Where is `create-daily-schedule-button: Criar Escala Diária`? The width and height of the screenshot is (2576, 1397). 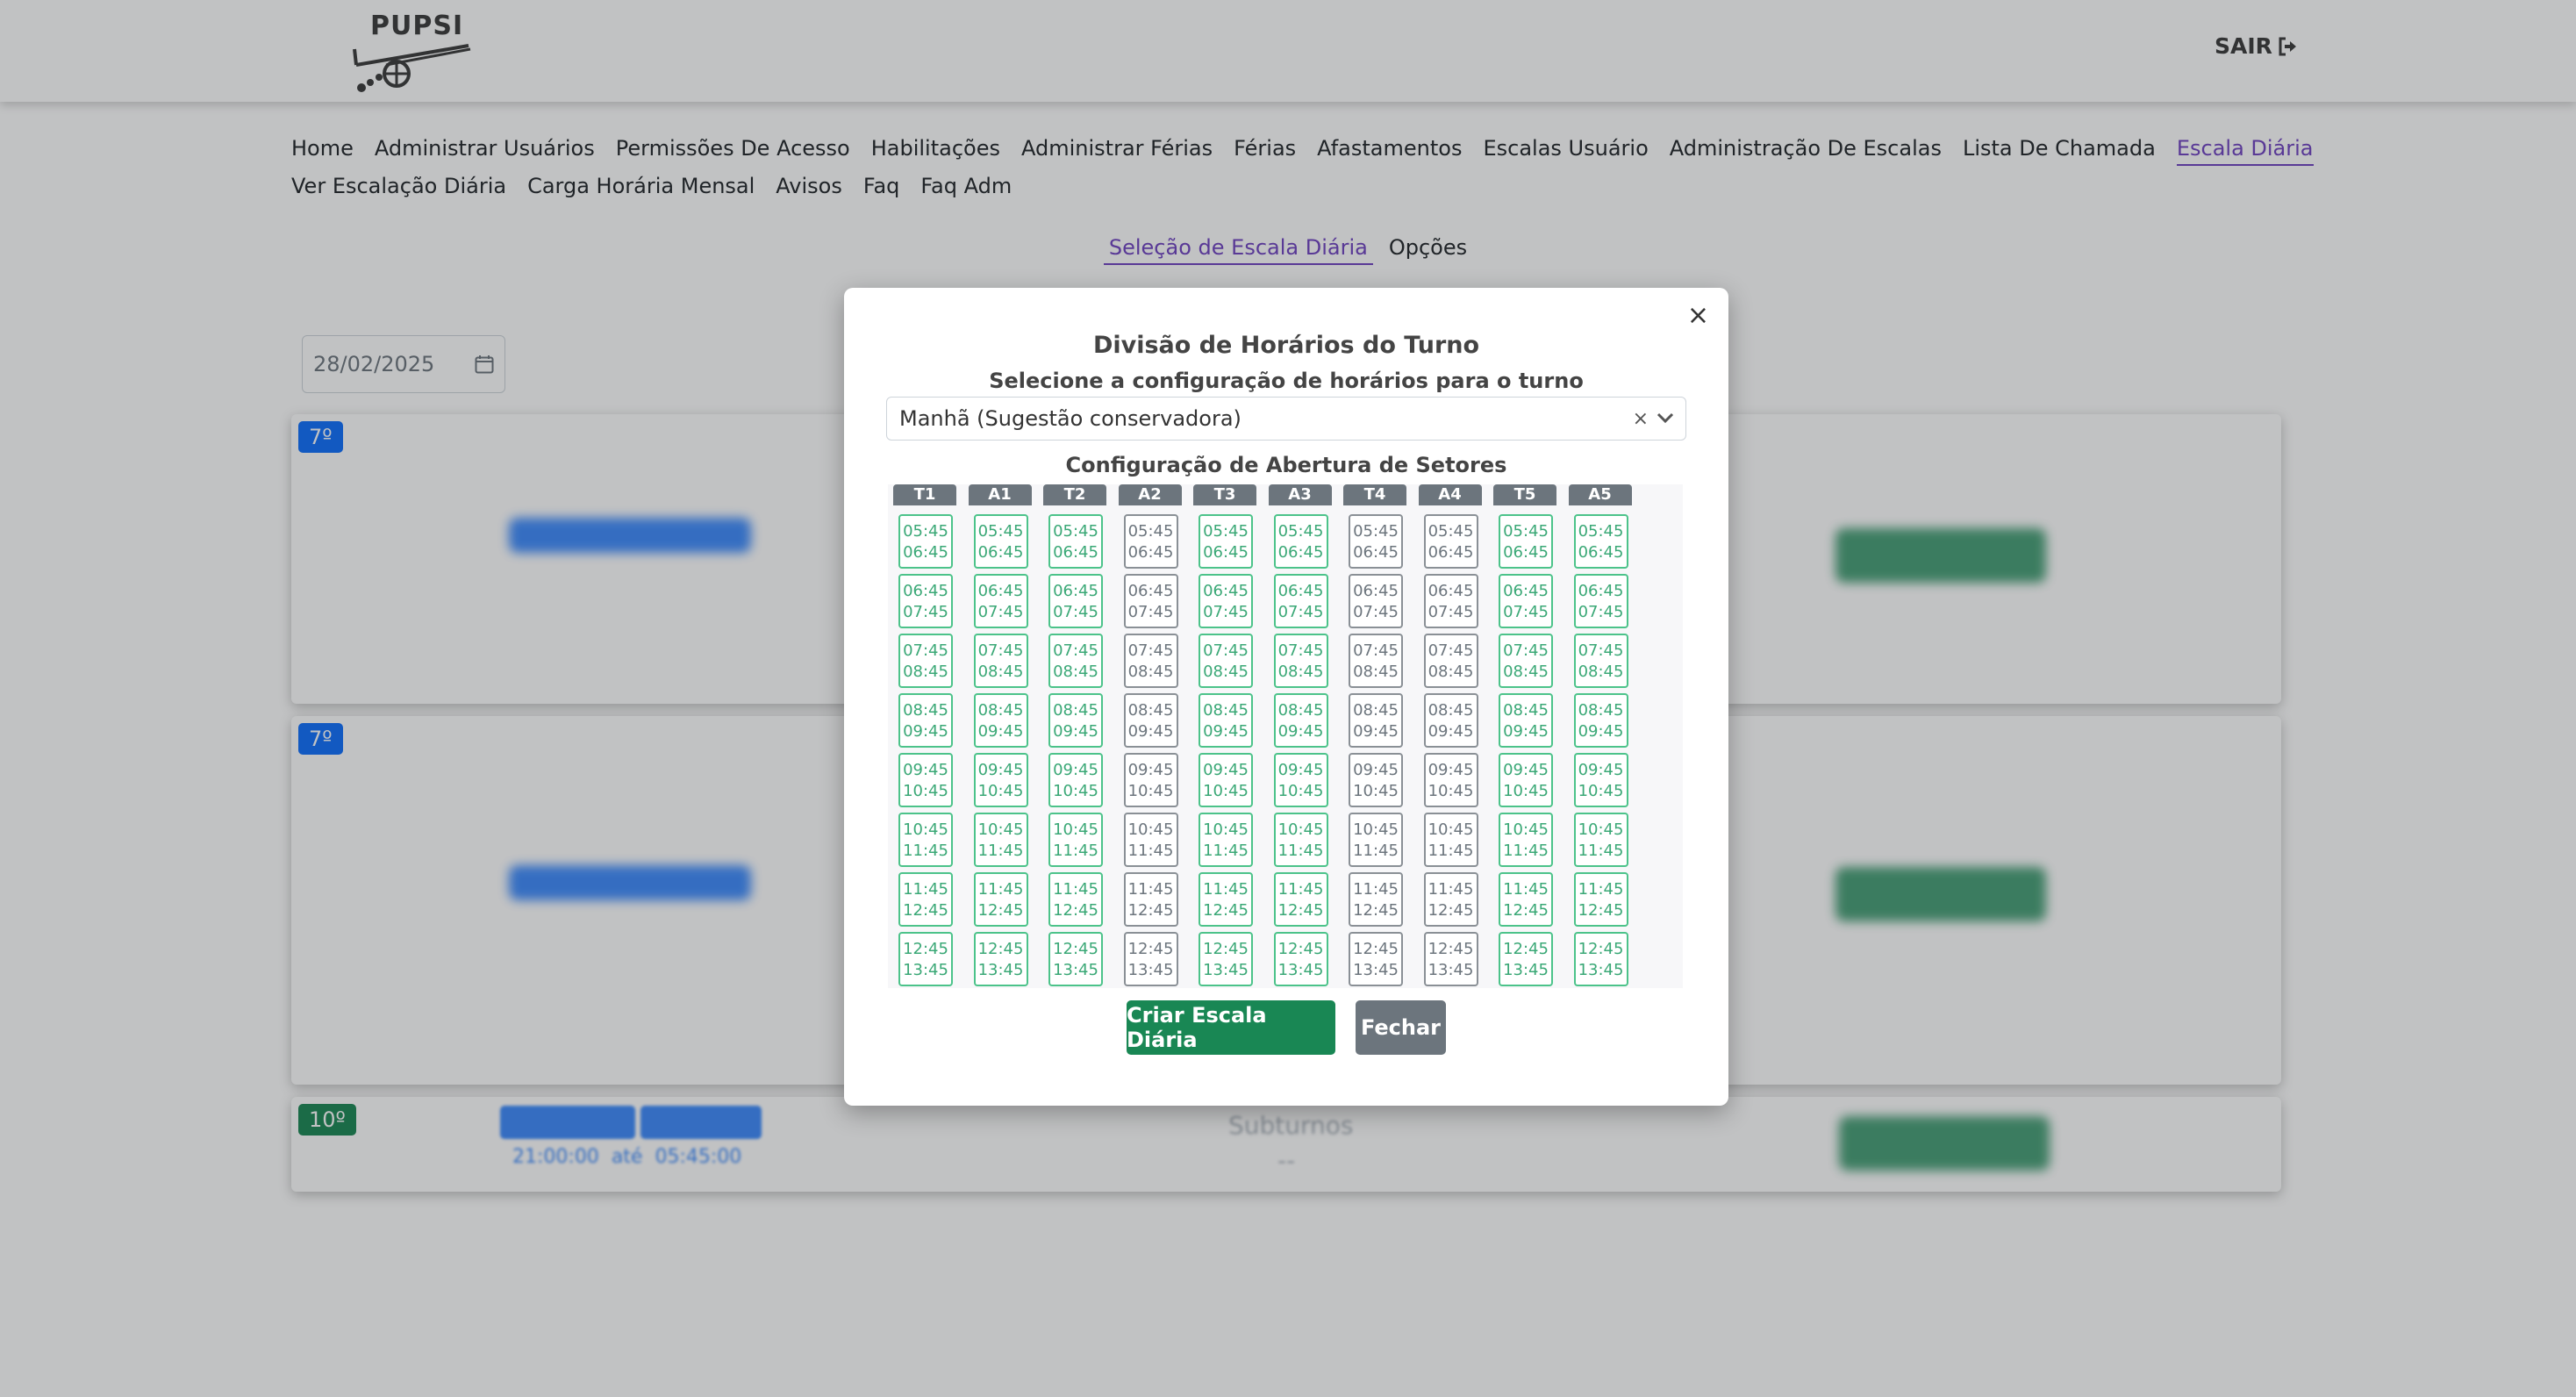 create-daily-schedule-button: Criar Escala Diária is located at coordinates (1231, 1027).